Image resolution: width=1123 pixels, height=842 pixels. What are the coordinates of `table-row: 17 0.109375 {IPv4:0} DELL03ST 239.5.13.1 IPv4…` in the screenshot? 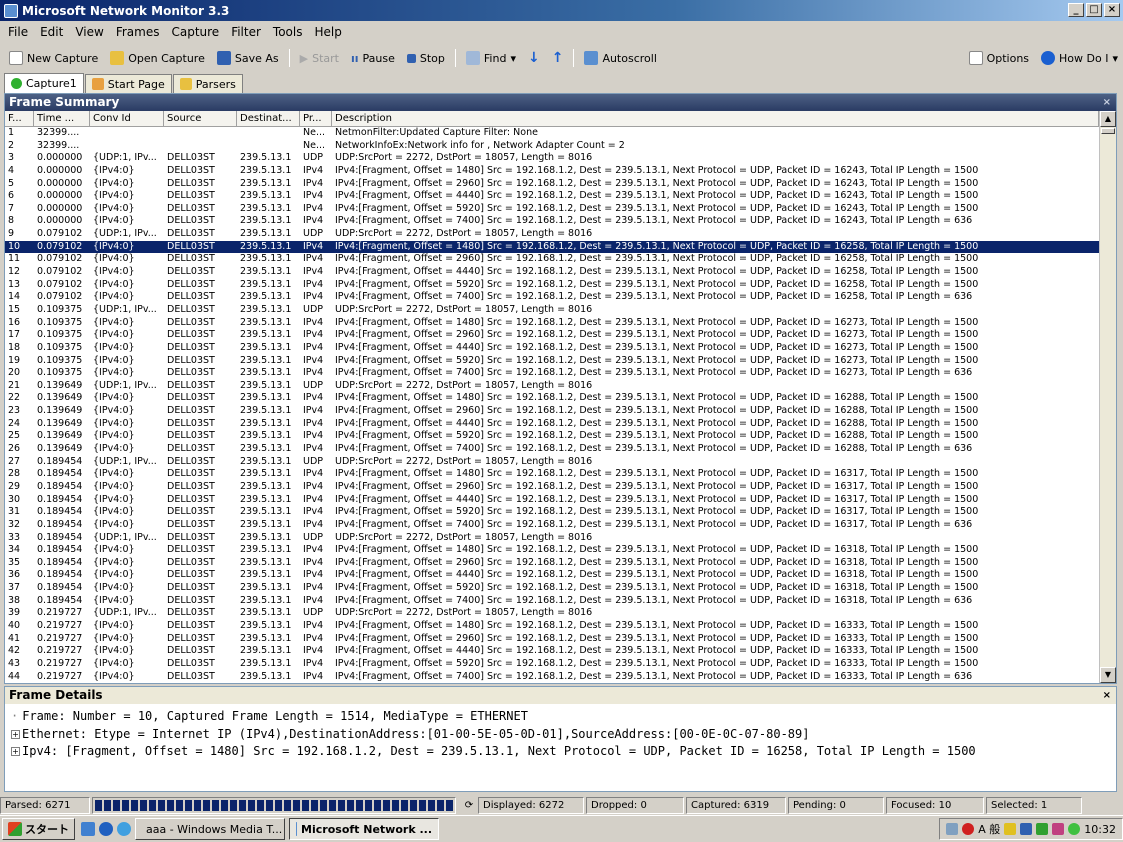 It's located at (552, 335).